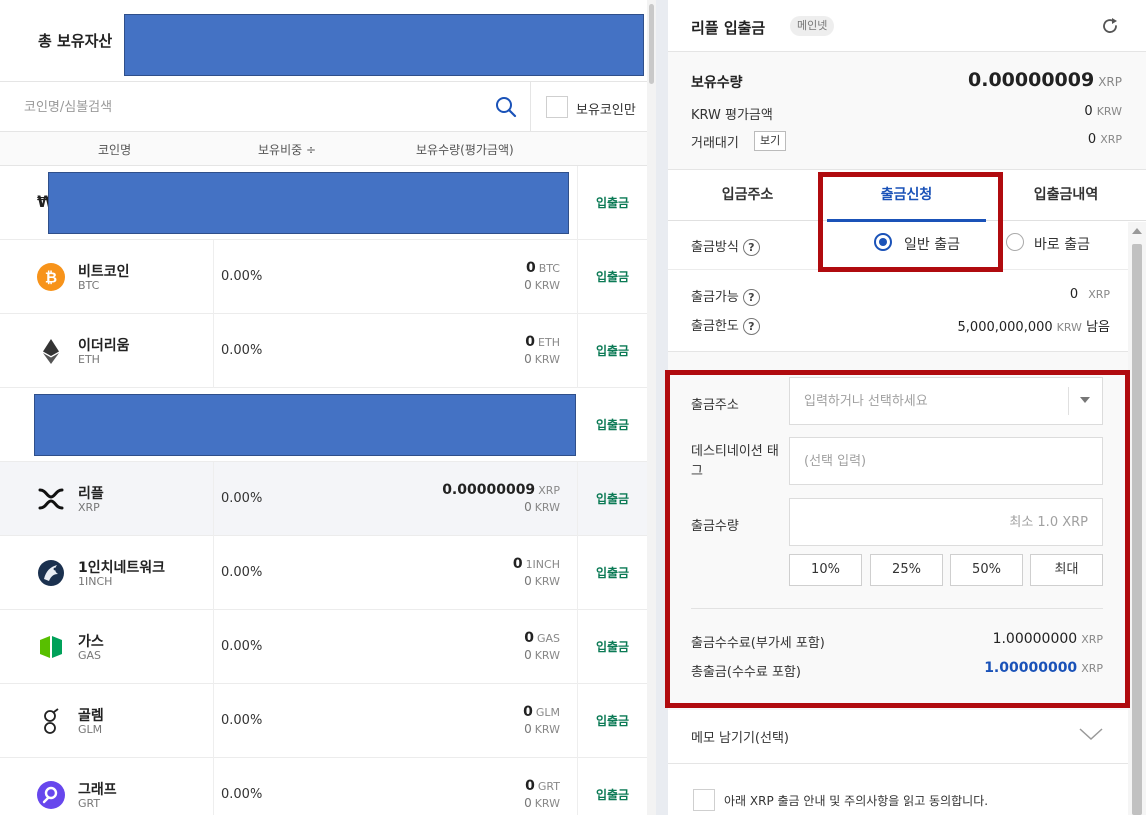  Describe the element at coordinates (287, 149) in the screenshot. I see `col-holding-ratio: 보유비중 ÷` at that location.